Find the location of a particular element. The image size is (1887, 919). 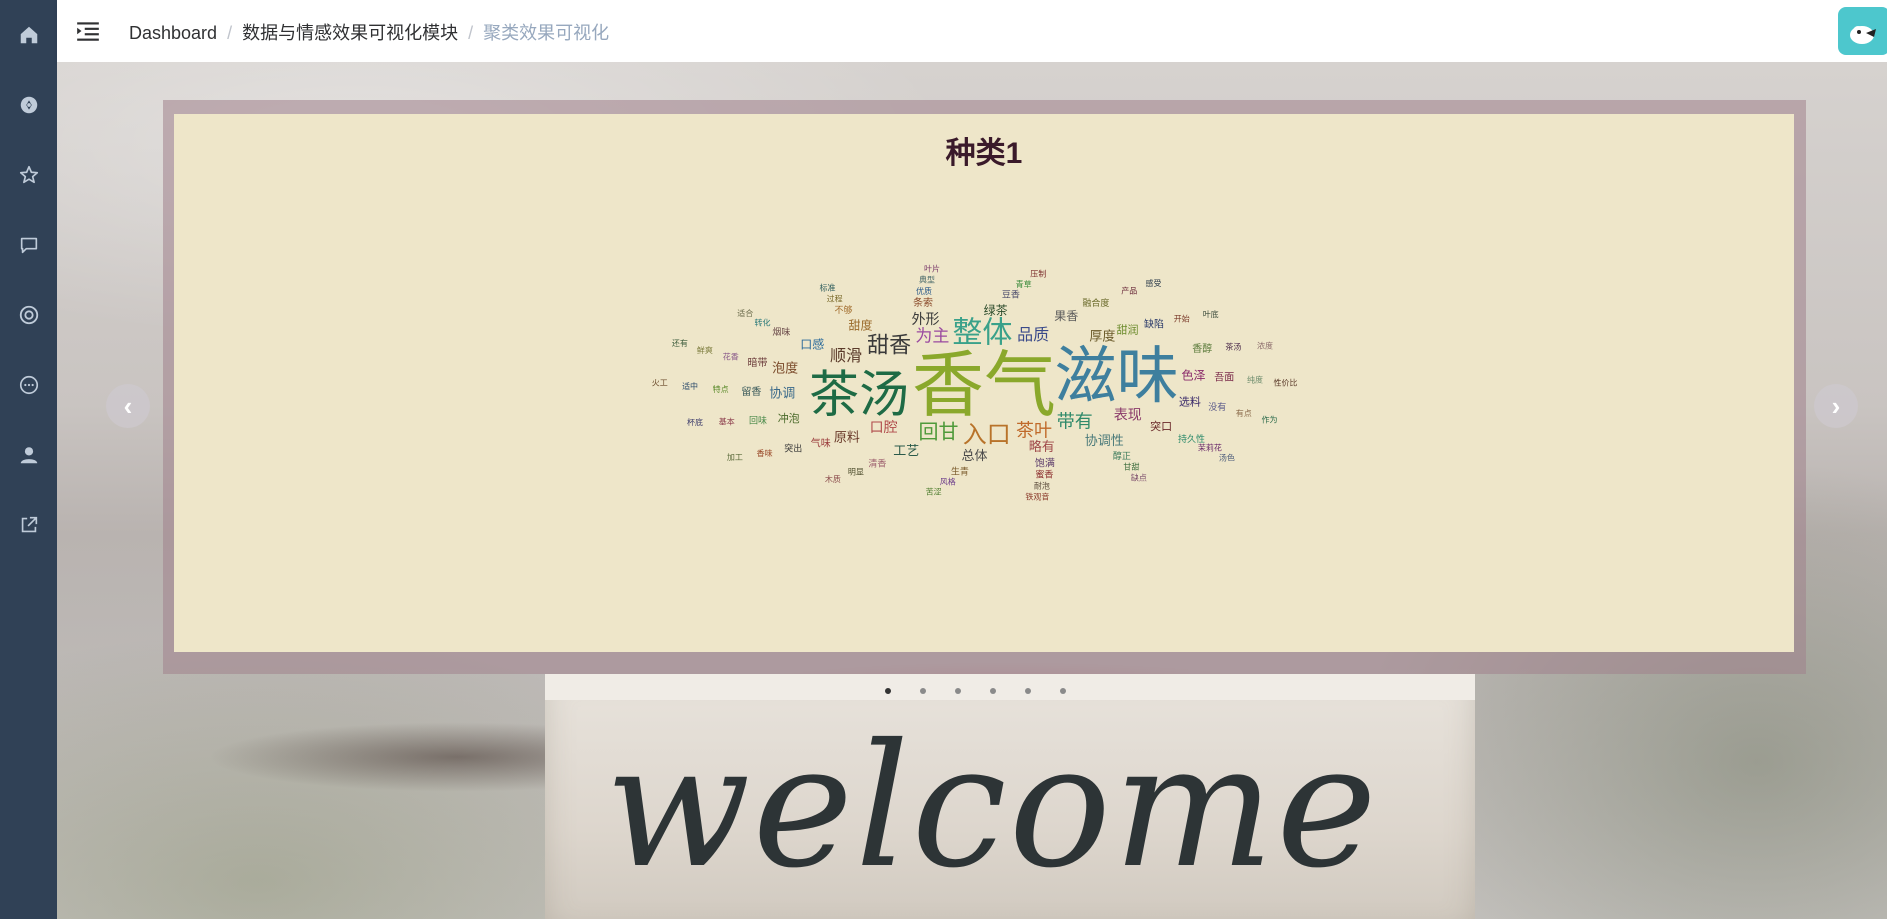

message-icon is located at coordinates (28, 245).